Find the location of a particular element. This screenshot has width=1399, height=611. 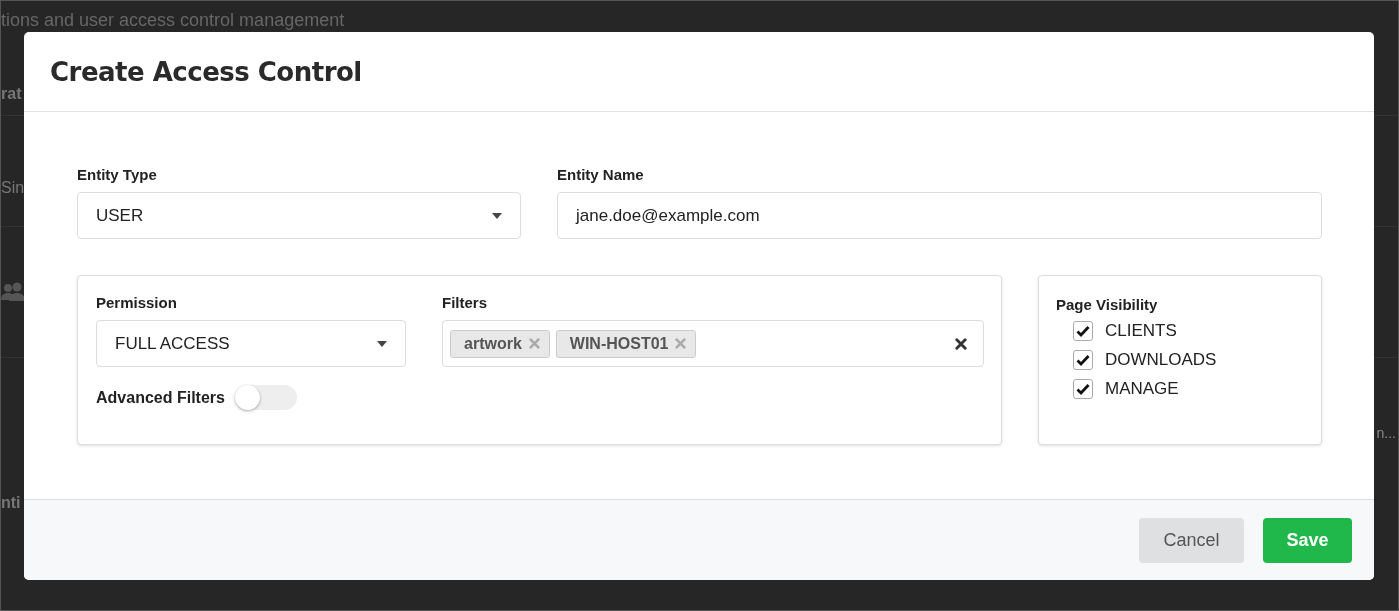

clear-icon is located at coordinates (961, 343).